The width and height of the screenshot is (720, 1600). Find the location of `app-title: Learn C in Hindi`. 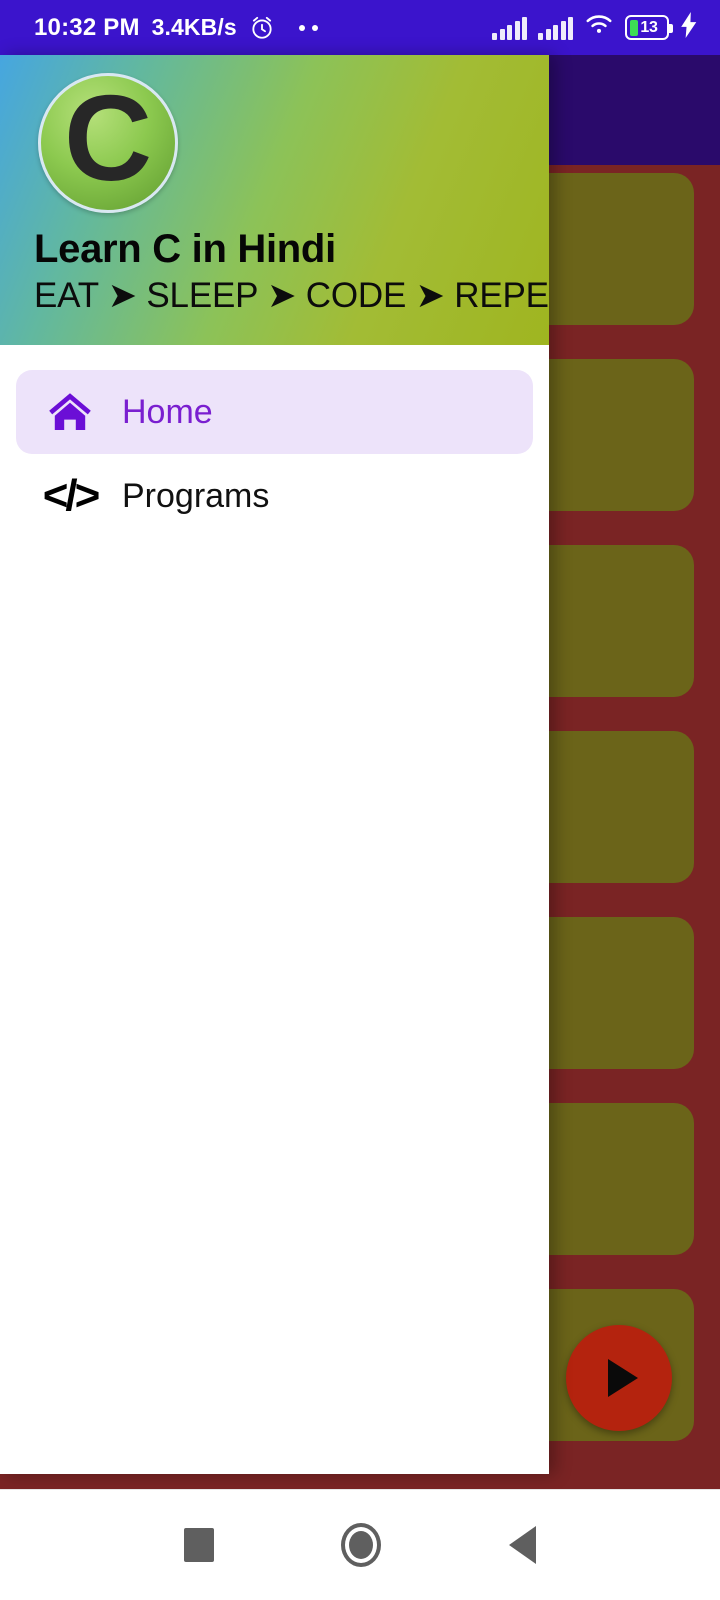

app-title: Learn C in Hindi is located at coordinates (185, 249).